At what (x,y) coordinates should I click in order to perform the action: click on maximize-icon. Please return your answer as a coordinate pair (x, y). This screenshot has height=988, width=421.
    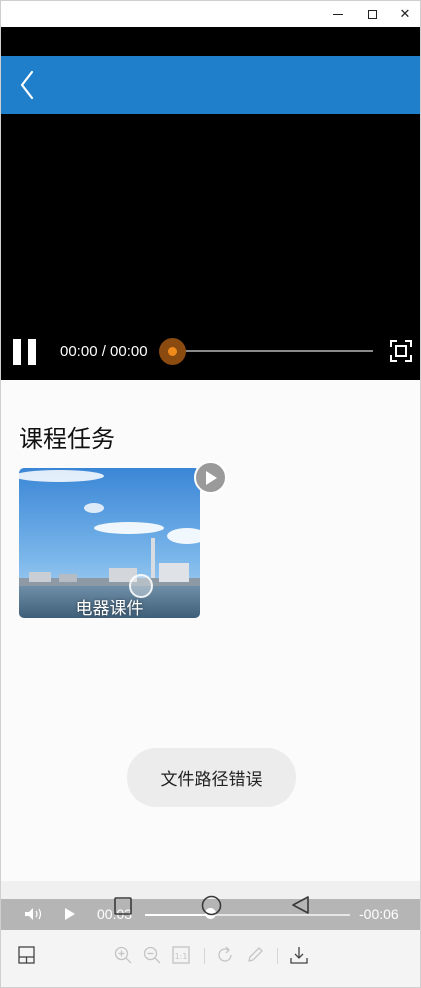
    Looking at the image, I should click on (372, 14).